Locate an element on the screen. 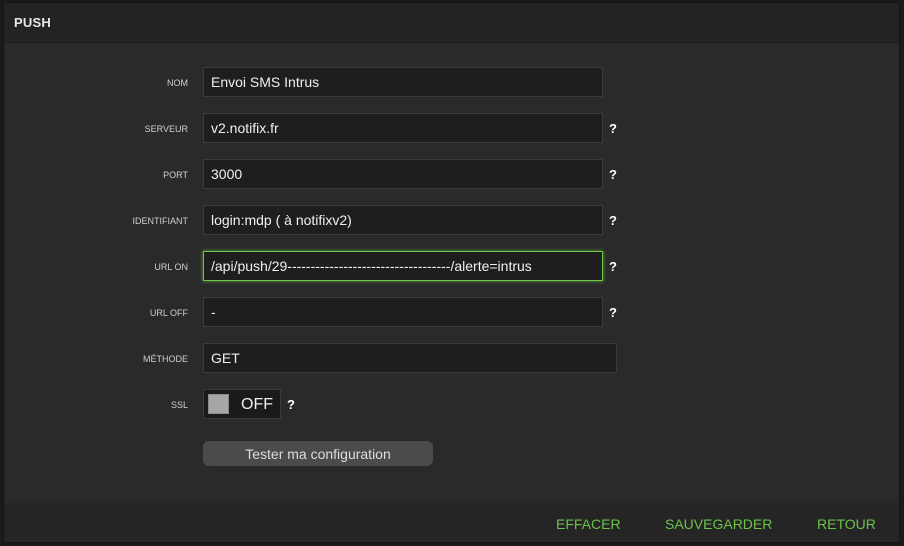  port-help-icon: ? is located at coordinates (613, 174).